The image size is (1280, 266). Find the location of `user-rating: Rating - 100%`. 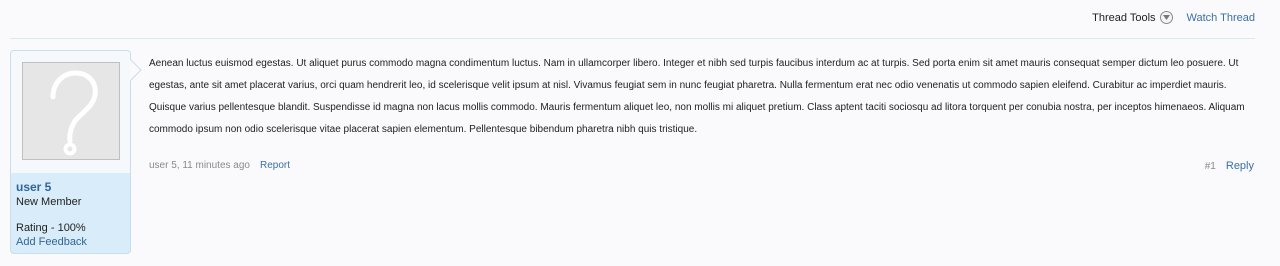

user-rating: Rating - 100% is located at coordinates (51, 228).